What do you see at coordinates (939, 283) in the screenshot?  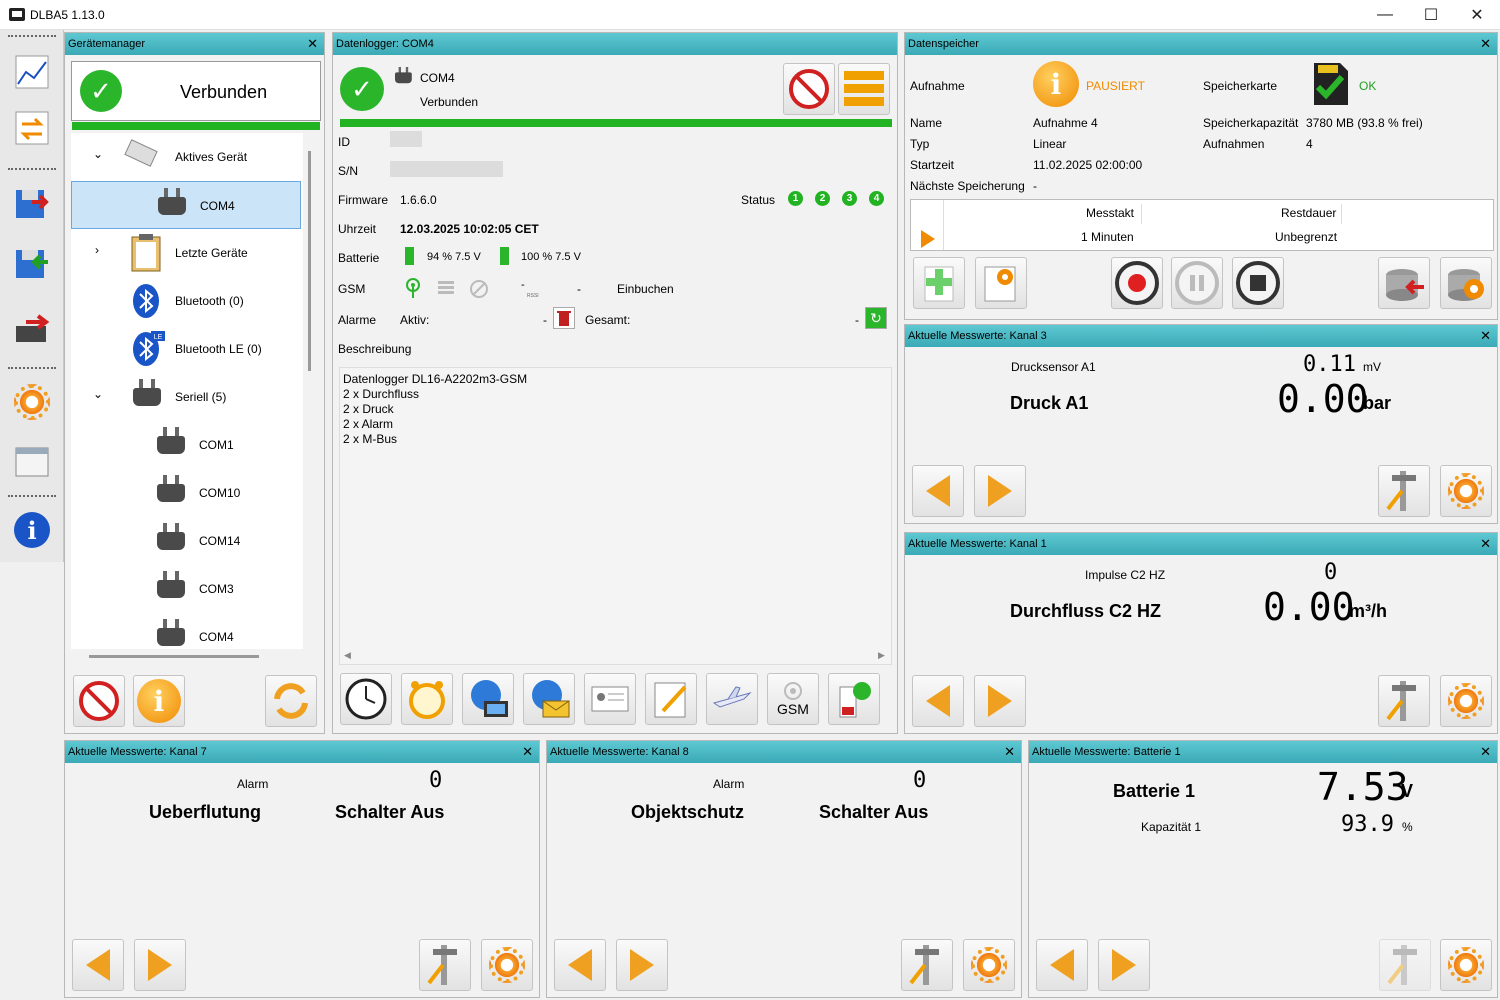 I see `new-recording-button` at bounding box center [939, 283].